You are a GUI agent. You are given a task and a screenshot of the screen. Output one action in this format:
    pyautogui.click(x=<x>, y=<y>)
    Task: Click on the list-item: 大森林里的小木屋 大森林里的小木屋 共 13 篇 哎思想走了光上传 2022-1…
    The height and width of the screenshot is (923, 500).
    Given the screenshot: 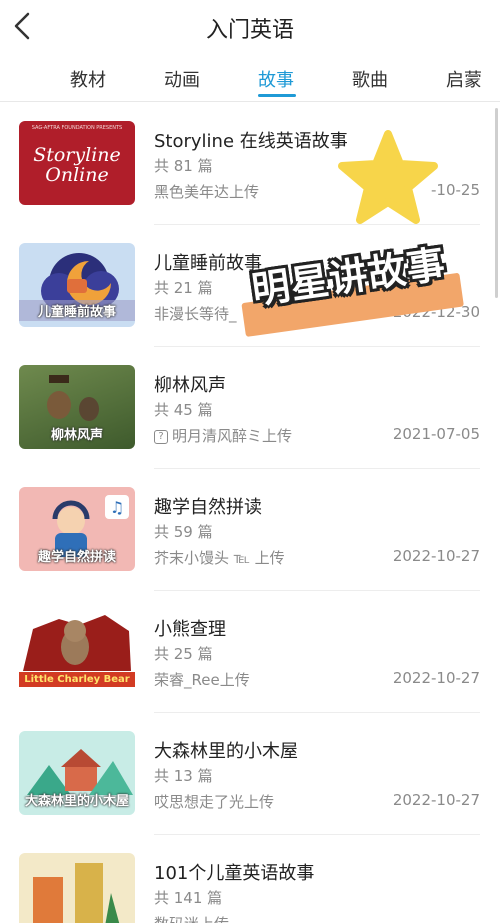 What is the action you would take?
    pyautogui.click(x=250, y=774)
    